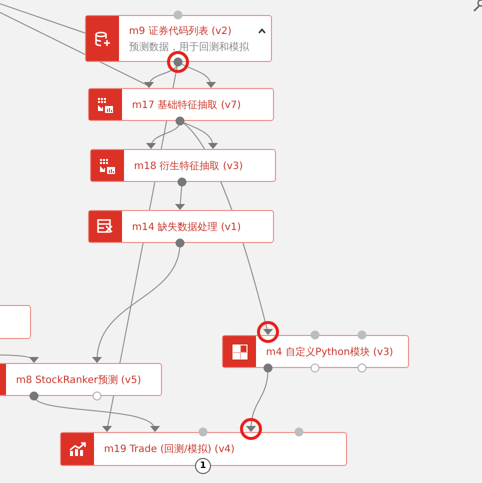 Image resolution: width=482 pixels, height=483 pixels. What do you see at coordinates (330, 352) in the screenshot?
I see `module-title: m4 自定义Python模块 (v3)` at bounding box center [330, 352].